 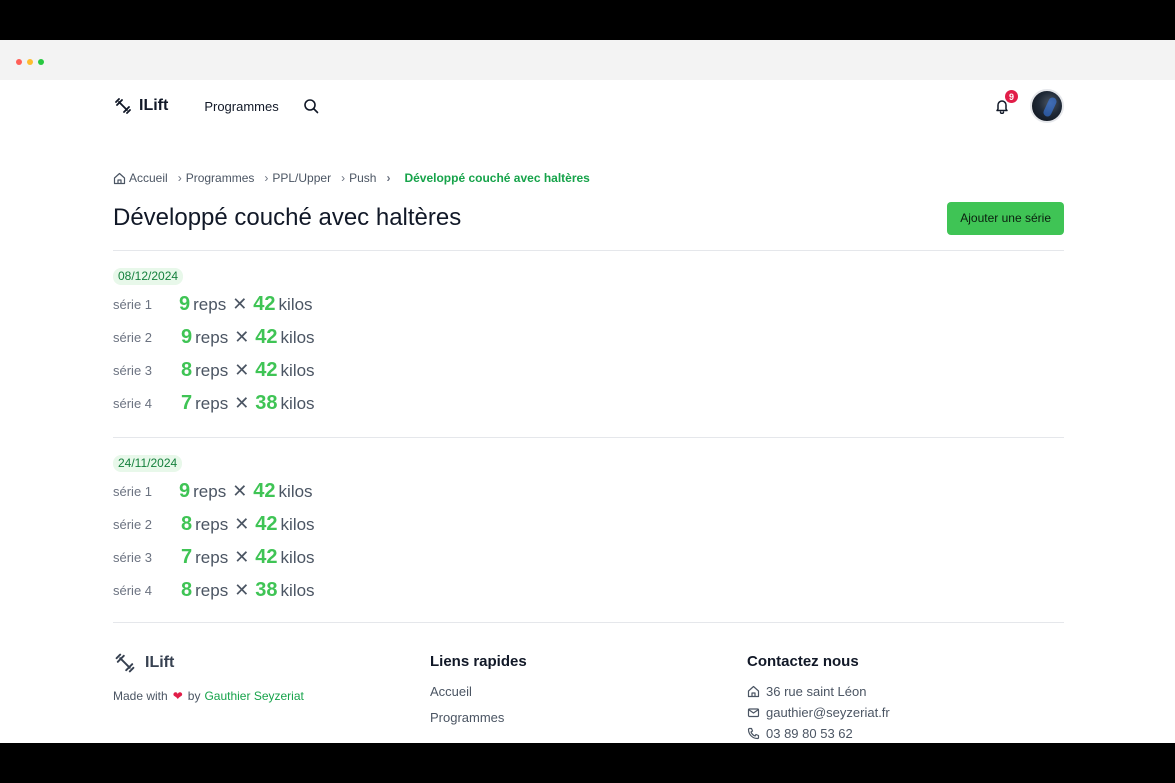 What do you see at coordinates (816, 691) in the screenshot?
I see `address-text: 36 rue saint Léon` at bounding box center [816, 691].